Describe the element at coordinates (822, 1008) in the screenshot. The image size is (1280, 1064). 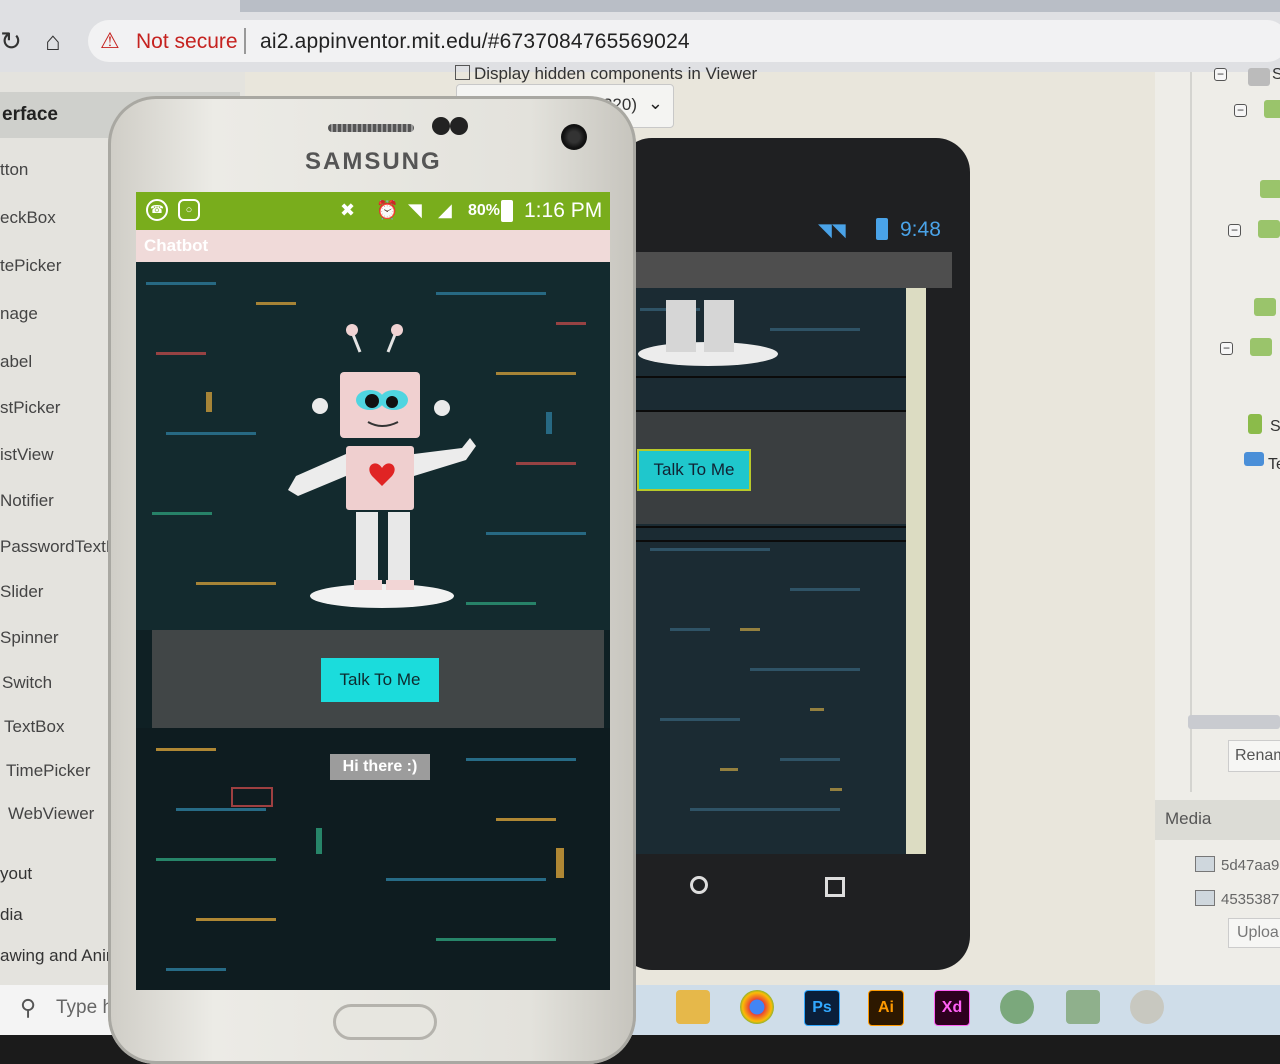
I see `photoshop-icon: Ps` at that location.